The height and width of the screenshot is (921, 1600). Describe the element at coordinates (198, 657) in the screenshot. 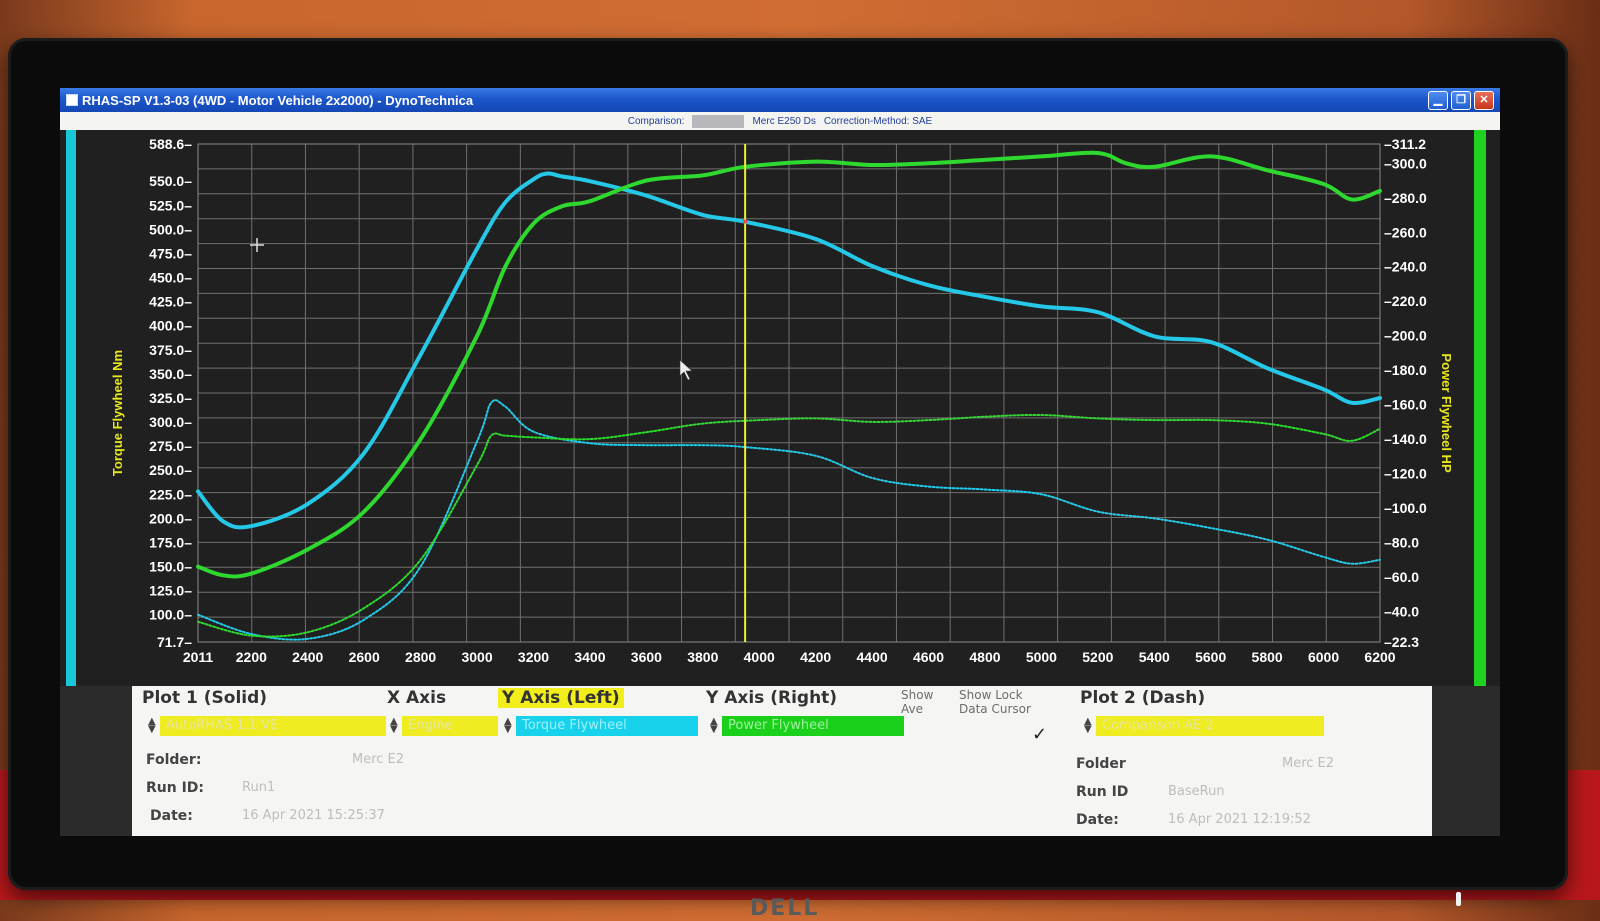

I see `x-tick-label: 2011` at that location.